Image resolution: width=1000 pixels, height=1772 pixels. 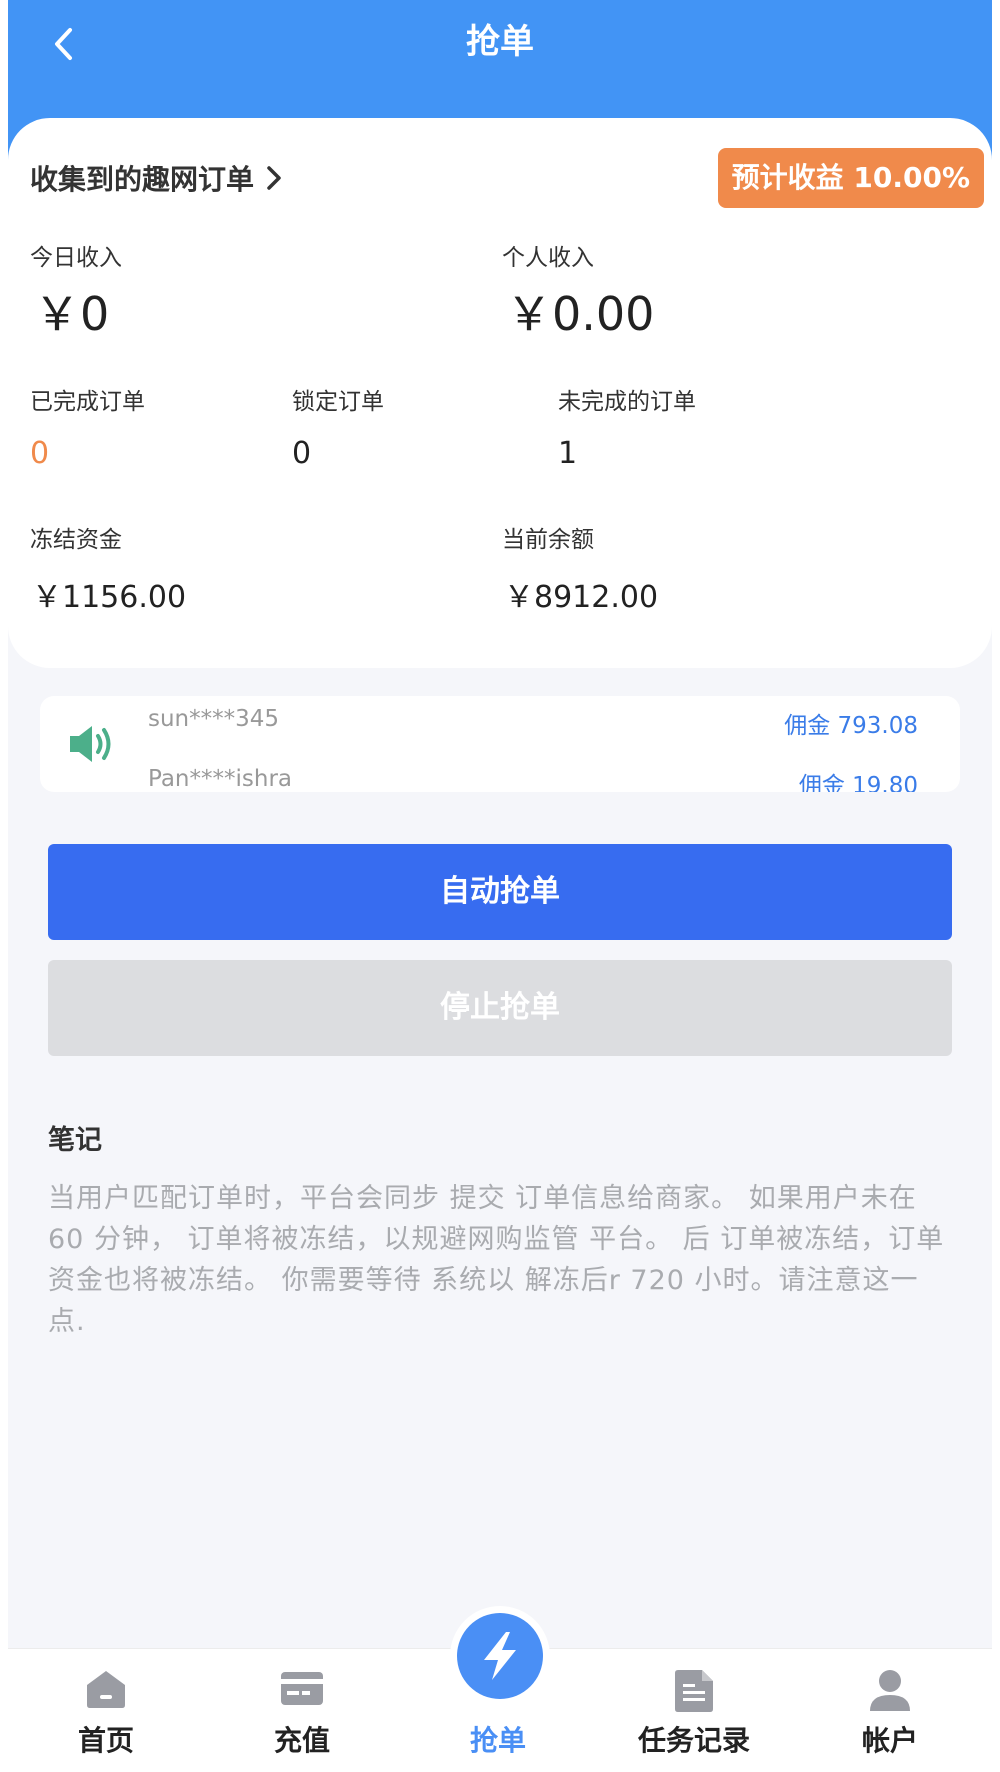 I want to click on ticker-item: sun****345 佣金 793.08, so click(x=500, y=726).